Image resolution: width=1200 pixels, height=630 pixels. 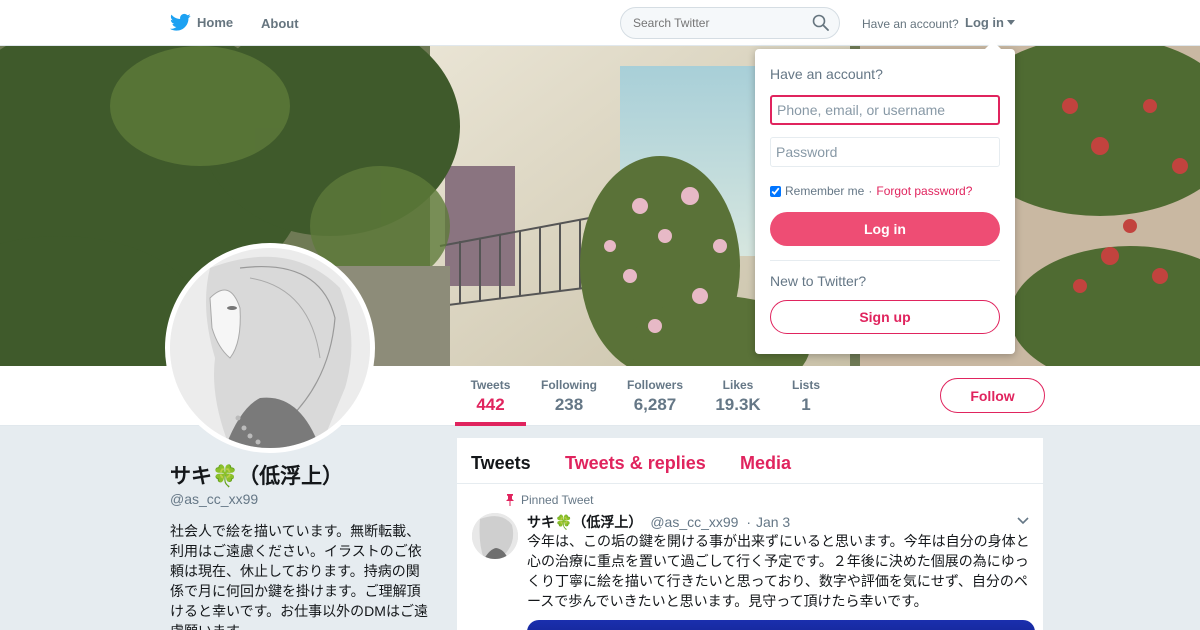 I want to click on remember-row: Remember me · Forgot password?, so click(x=871, y=191).